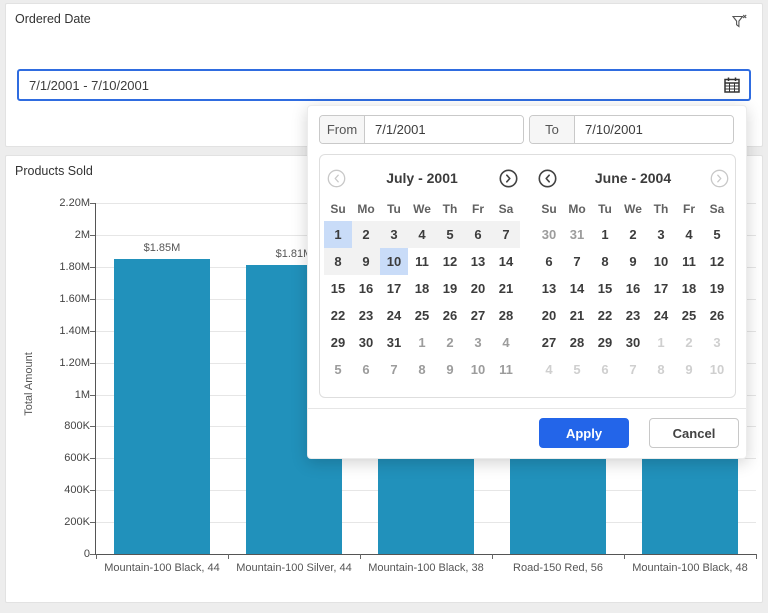  Describe the element at coordinates (444, 129) in the screenshot. I see `from-input` at that location.